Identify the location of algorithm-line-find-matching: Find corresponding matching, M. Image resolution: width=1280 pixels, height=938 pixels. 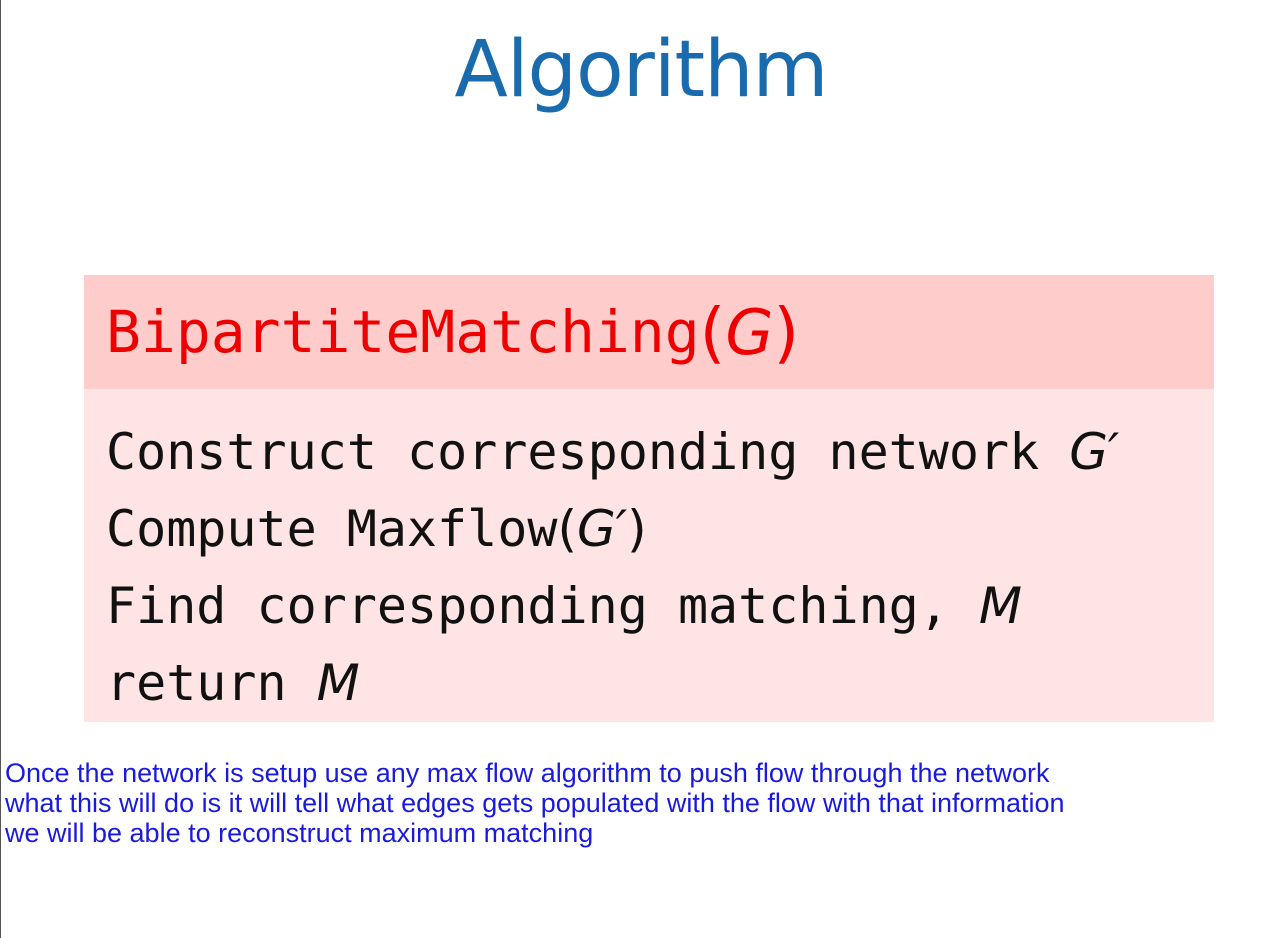
(660, 605).